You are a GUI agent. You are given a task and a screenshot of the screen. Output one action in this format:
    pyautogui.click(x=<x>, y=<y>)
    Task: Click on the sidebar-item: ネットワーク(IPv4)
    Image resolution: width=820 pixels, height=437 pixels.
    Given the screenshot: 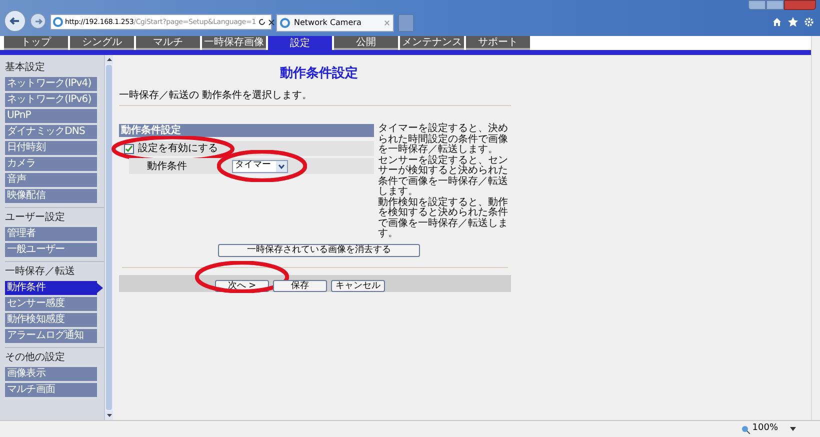 What is the action you would take?
    pyautogui.click(x=51, y=84)
    